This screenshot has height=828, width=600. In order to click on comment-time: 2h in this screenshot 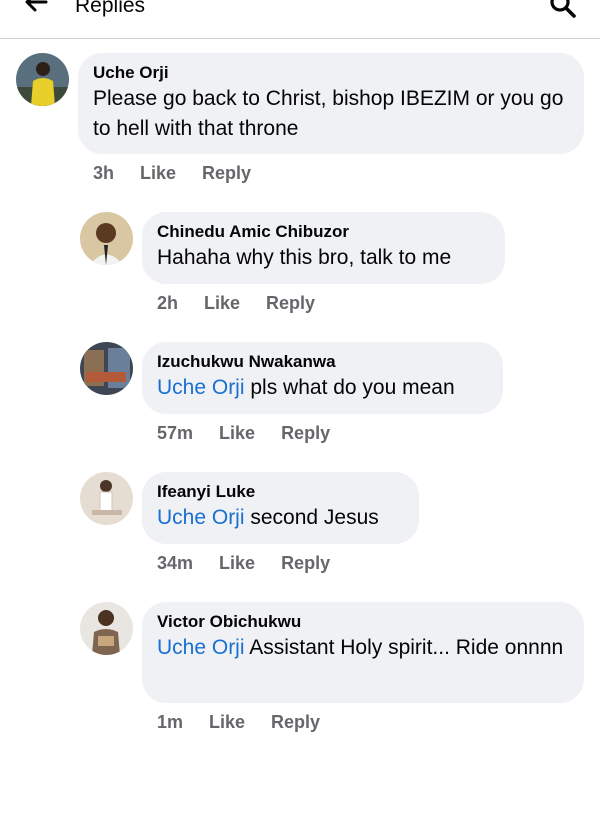, I will do `click(168, 303)`.